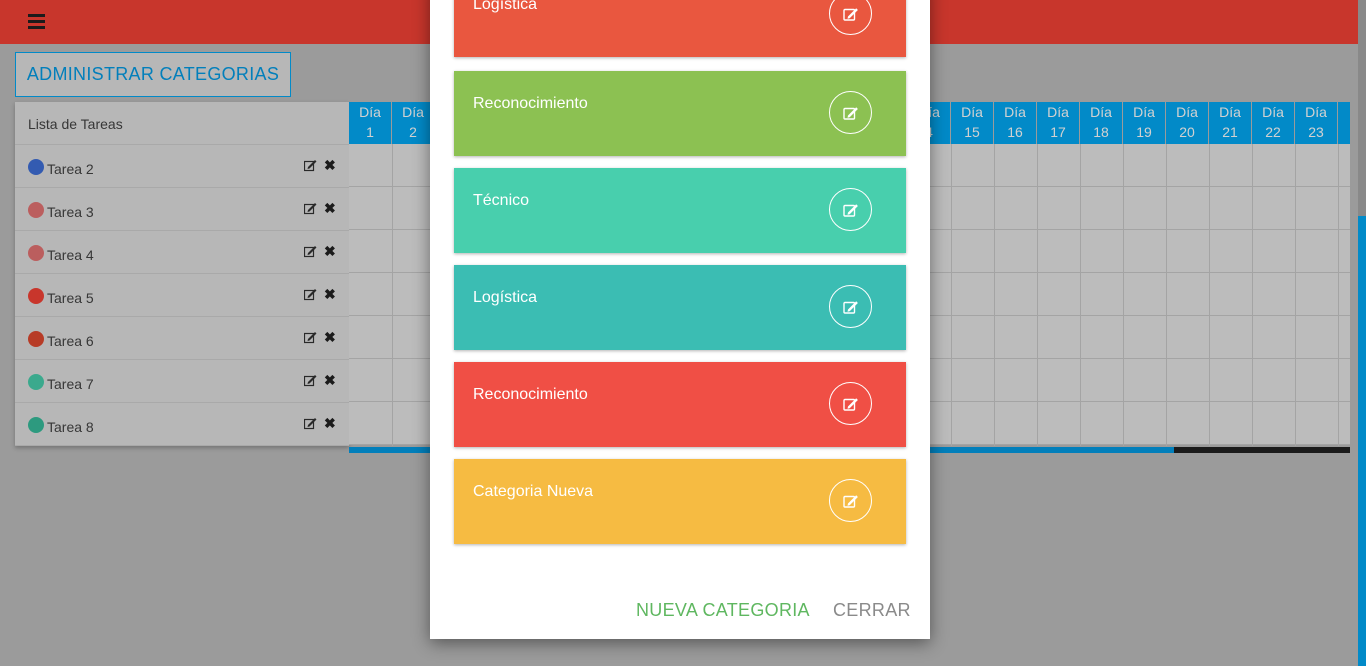 The width and height of the screenshot is (1366, 666). I want to click on new-category-button: NUEVA CATEGORIA, so click(723, 610).